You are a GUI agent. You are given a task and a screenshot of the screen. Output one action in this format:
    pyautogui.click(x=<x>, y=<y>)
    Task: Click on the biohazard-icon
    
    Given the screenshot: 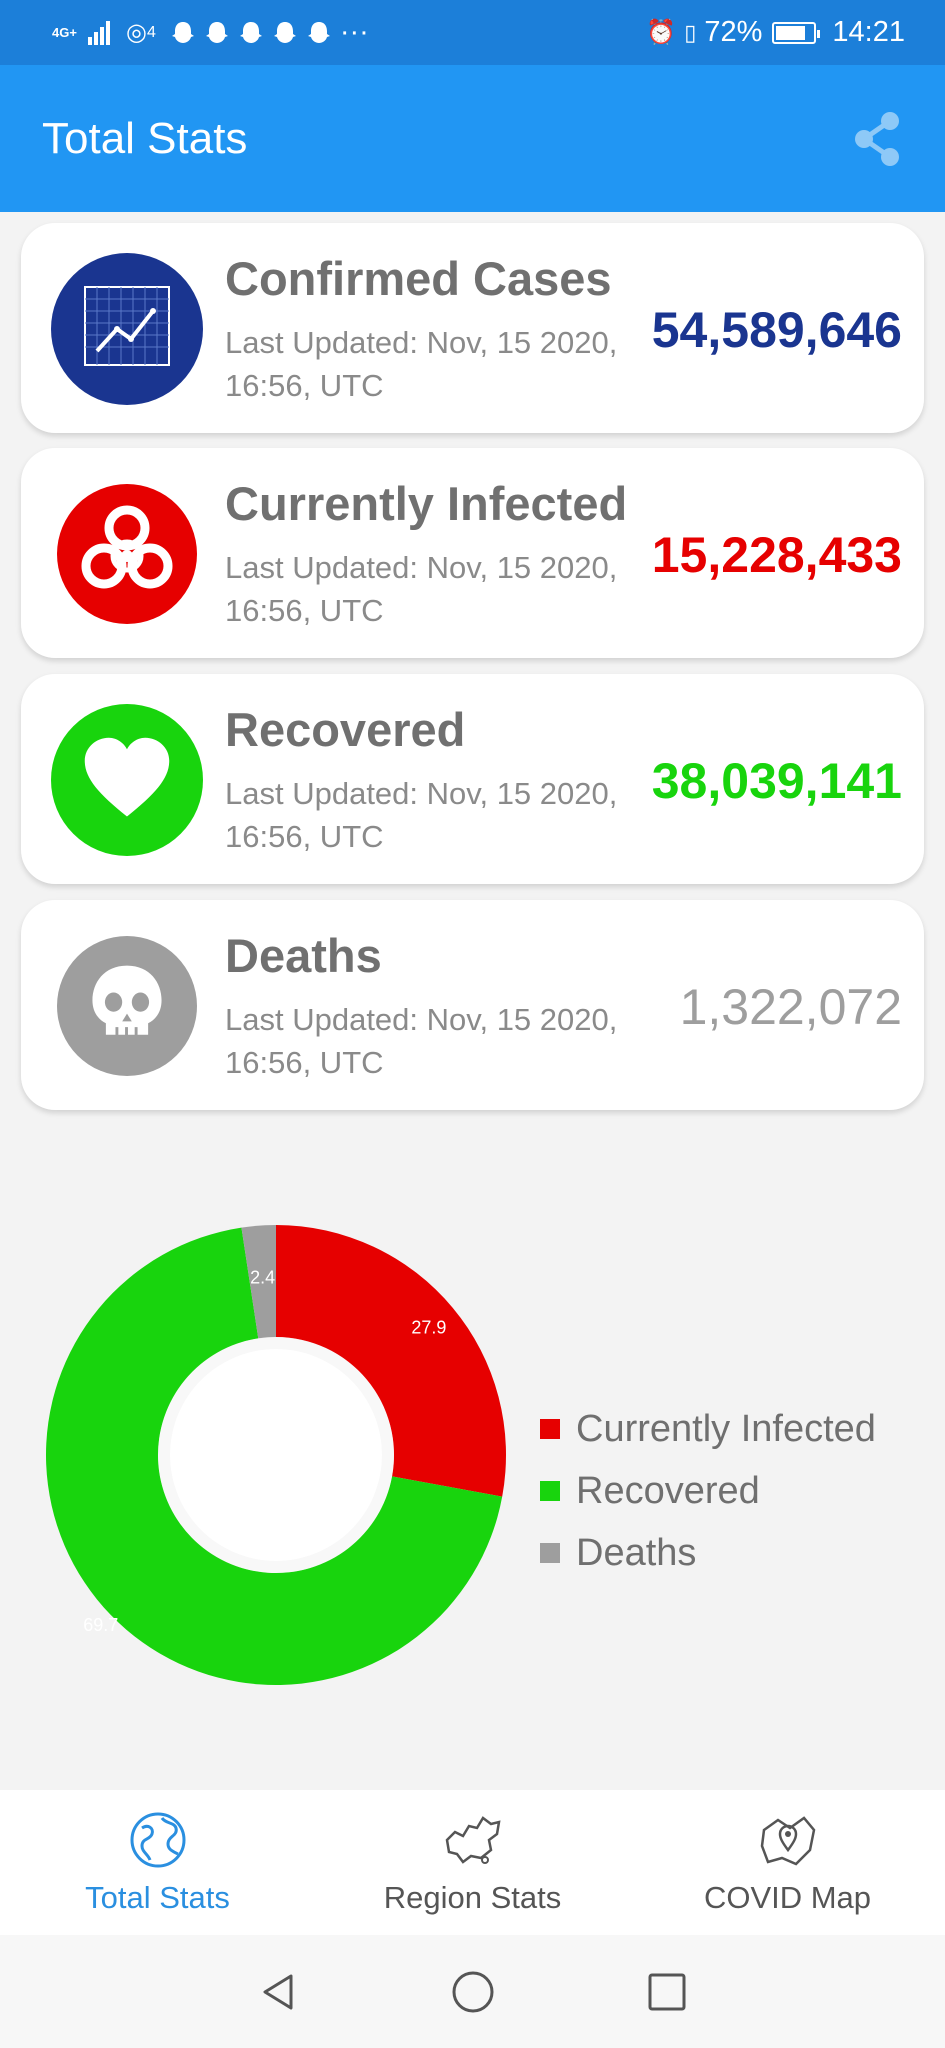 What is the action you would take?
    pyautogui.click(x=127, y=554)
    